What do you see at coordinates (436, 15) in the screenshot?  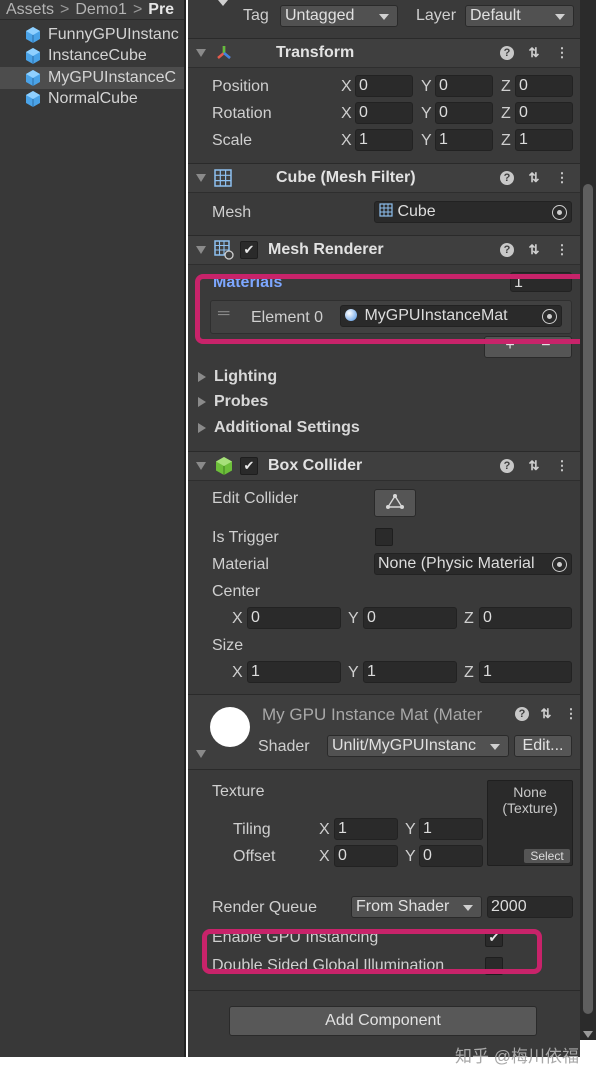 I see `layer-label: Layer` at bounding box center [436, 15].